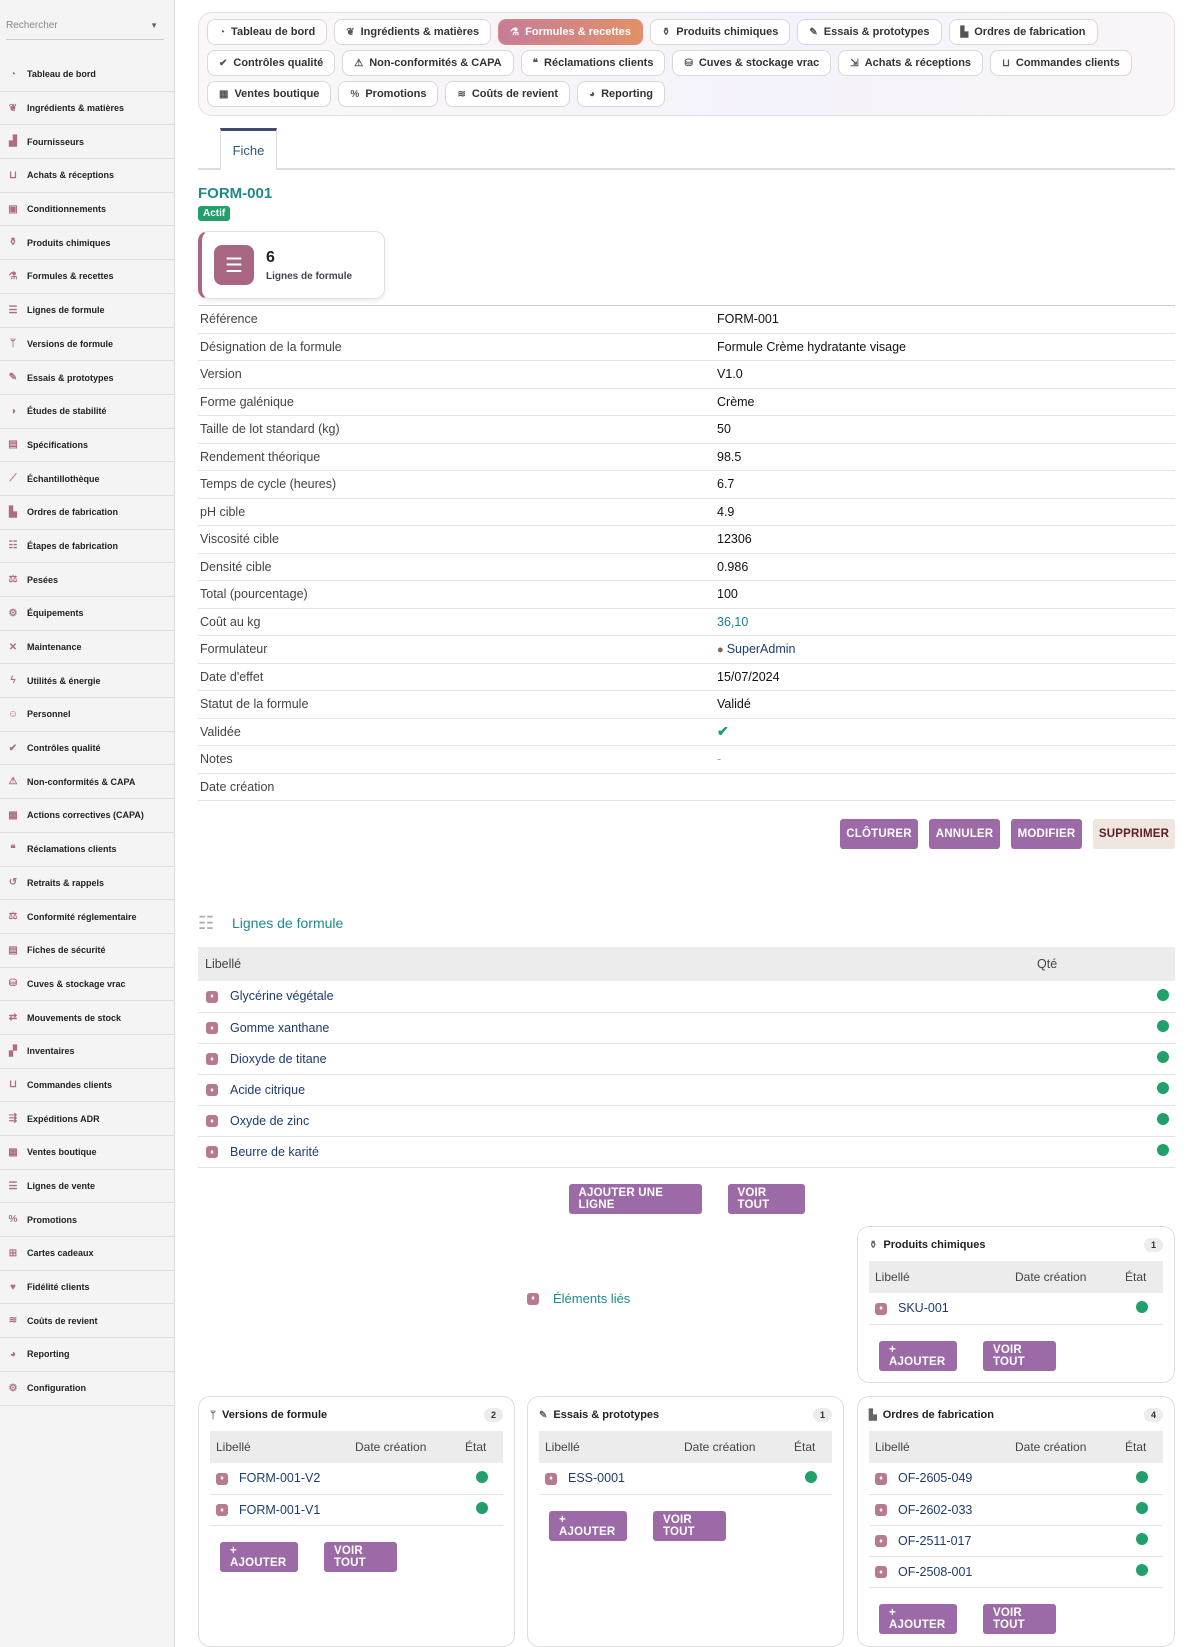 The width and height of the screenshot is (1200, 1647). I want to click on nav-pill: ⇲ Achats & réceptions, so click(911, 63).